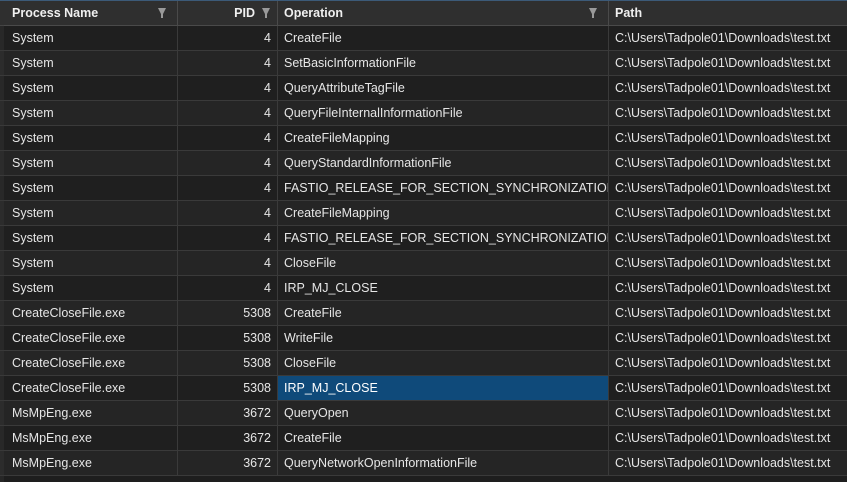 Image resolution: width=847 pixels, height=482 pixels. I want to click on grid-header: Process Name PID Operation Path, so click(423, 13).